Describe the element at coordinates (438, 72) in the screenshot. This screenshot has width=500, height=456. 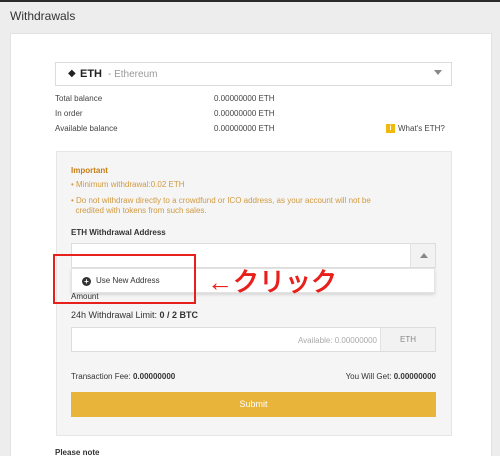
I see `chevron-down-icon` at that location.